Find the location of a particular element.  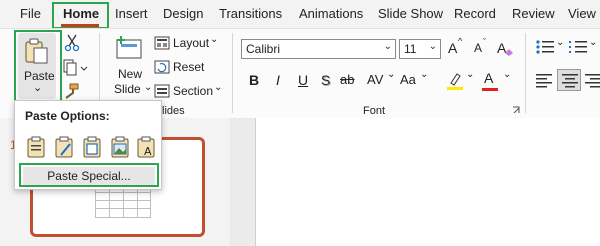

svg-text: A is located at coordinates (148, 151).